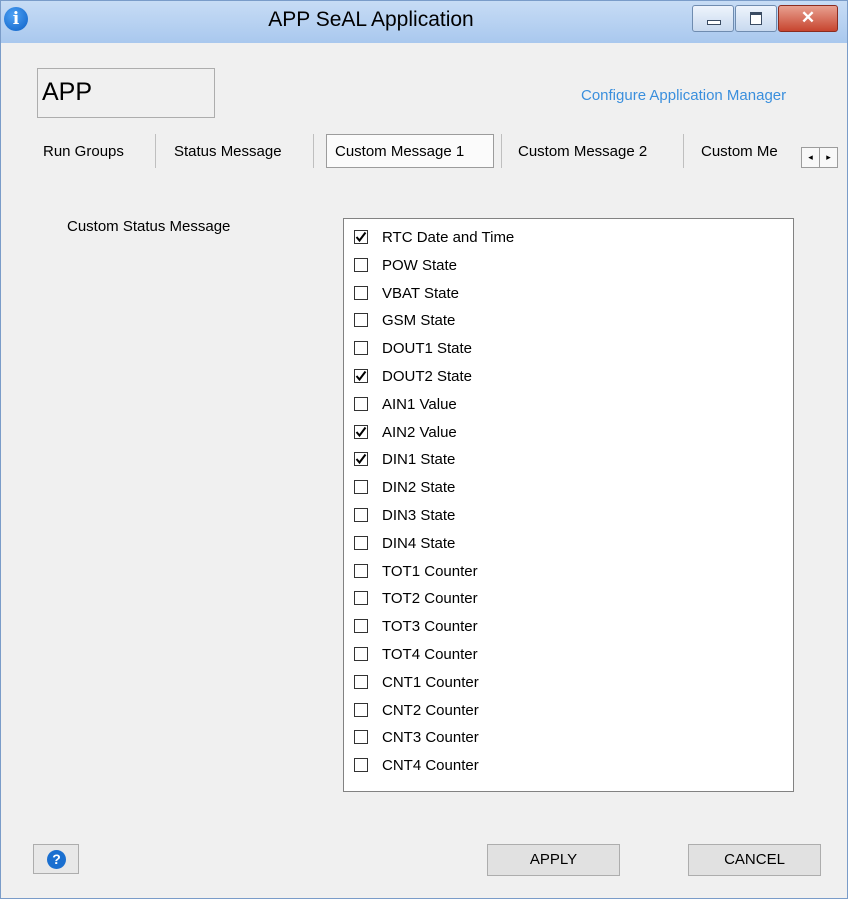 The width and height of the screenshot is (848, 899). I want to click on close-icon: ✕, so click(808, 17).